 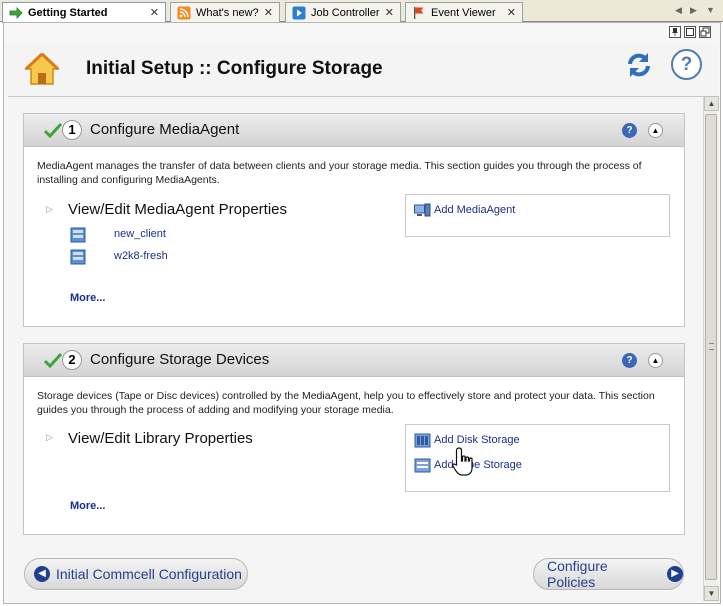 What do you see at coordinates (141, 256) in the screenshot?
I see `list-item: w2k8-fresh` at bounding box center [141, 256].